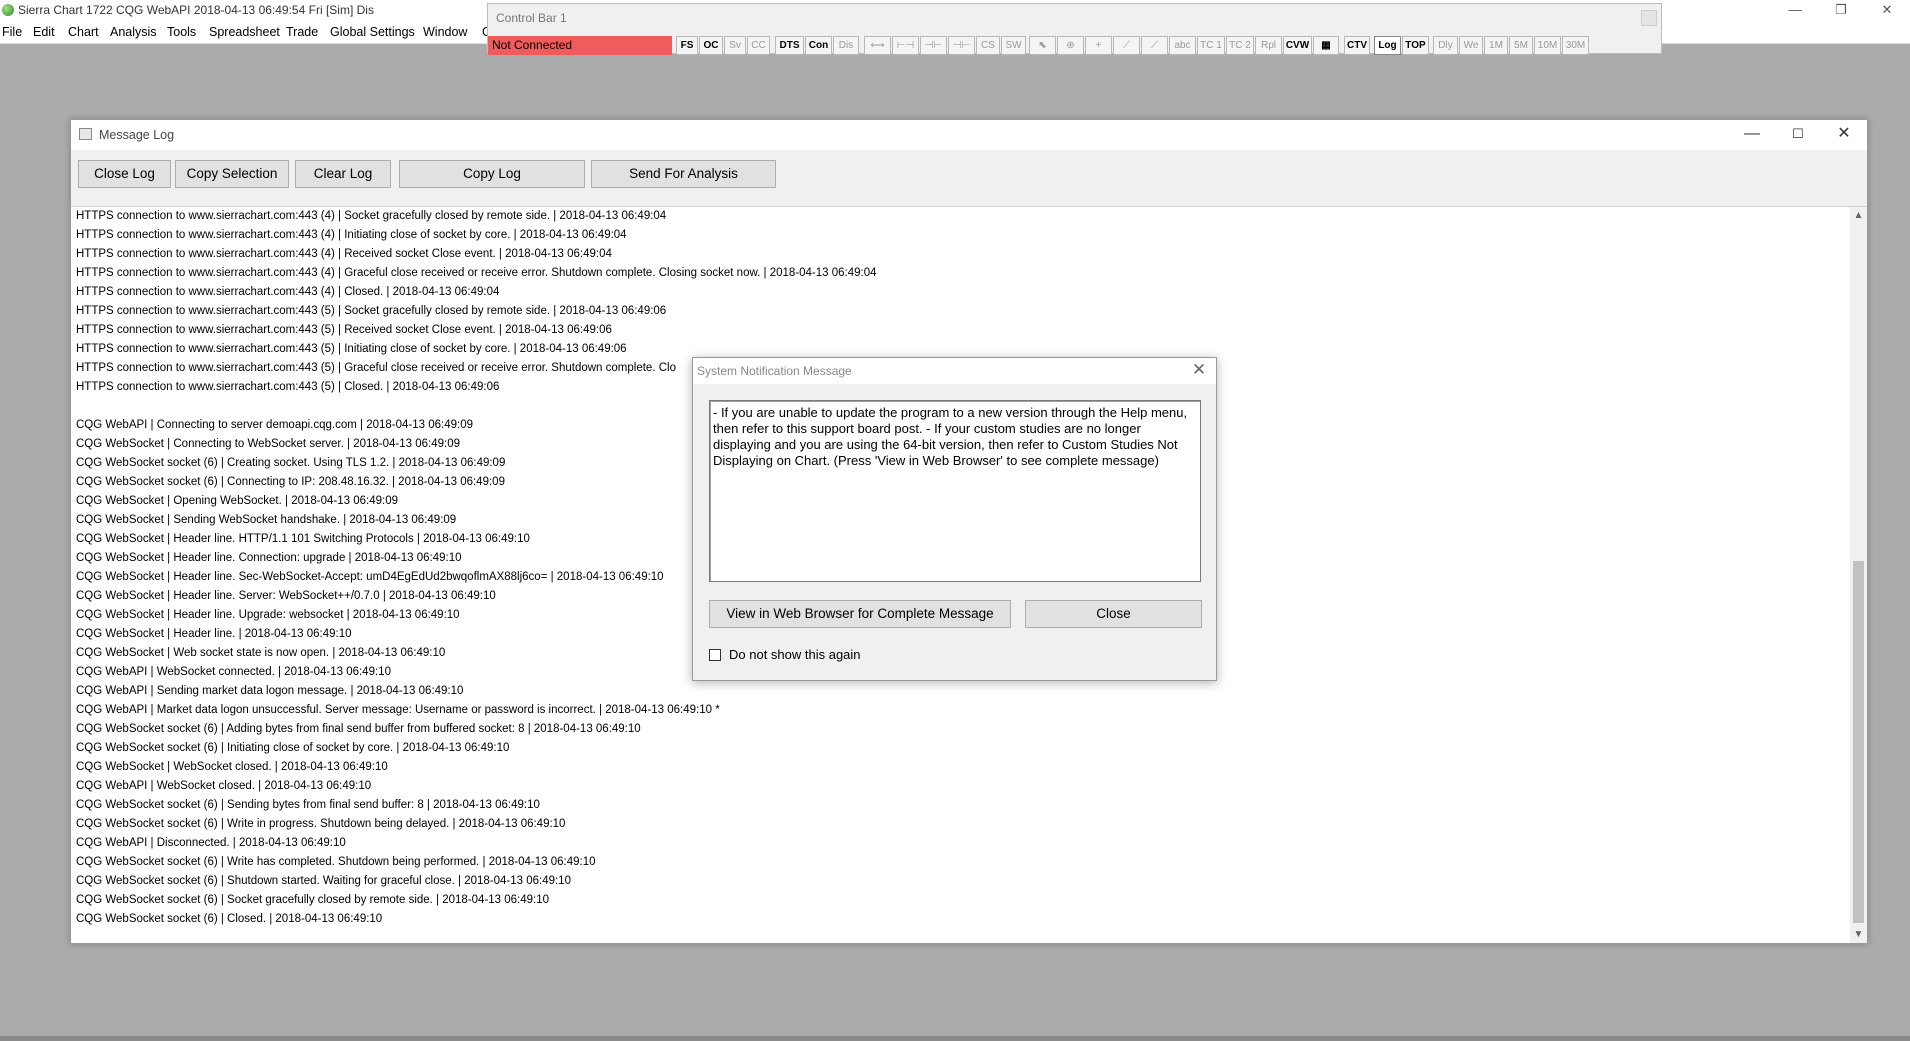 This screenshot has width=1910, height=1041. What do you see at coordinates (1858, 742) in the screenshot?
I see `scroll-thumb` at bounding box center [1858, 742].